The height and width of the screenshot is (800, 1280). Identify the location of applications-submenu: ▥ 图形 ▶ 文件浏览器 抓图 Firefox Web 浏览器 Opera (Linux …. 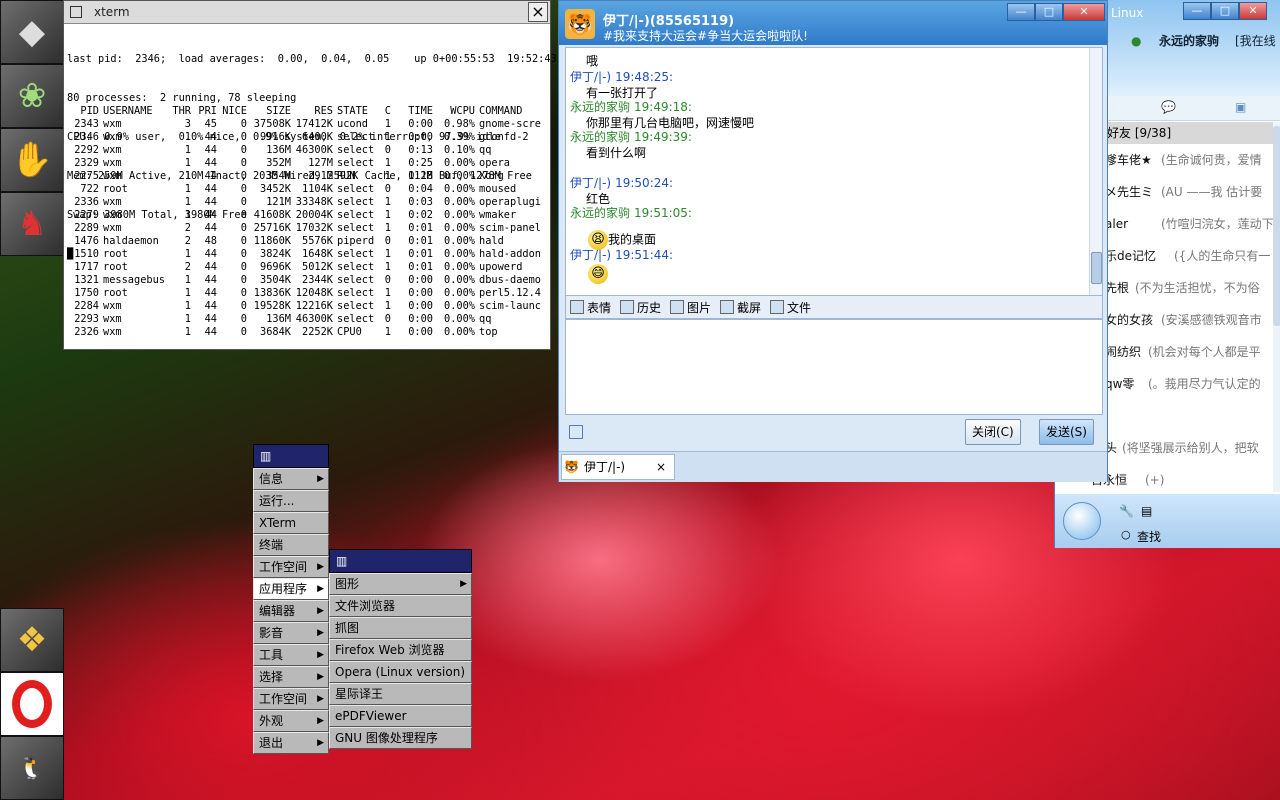
(400, 649).